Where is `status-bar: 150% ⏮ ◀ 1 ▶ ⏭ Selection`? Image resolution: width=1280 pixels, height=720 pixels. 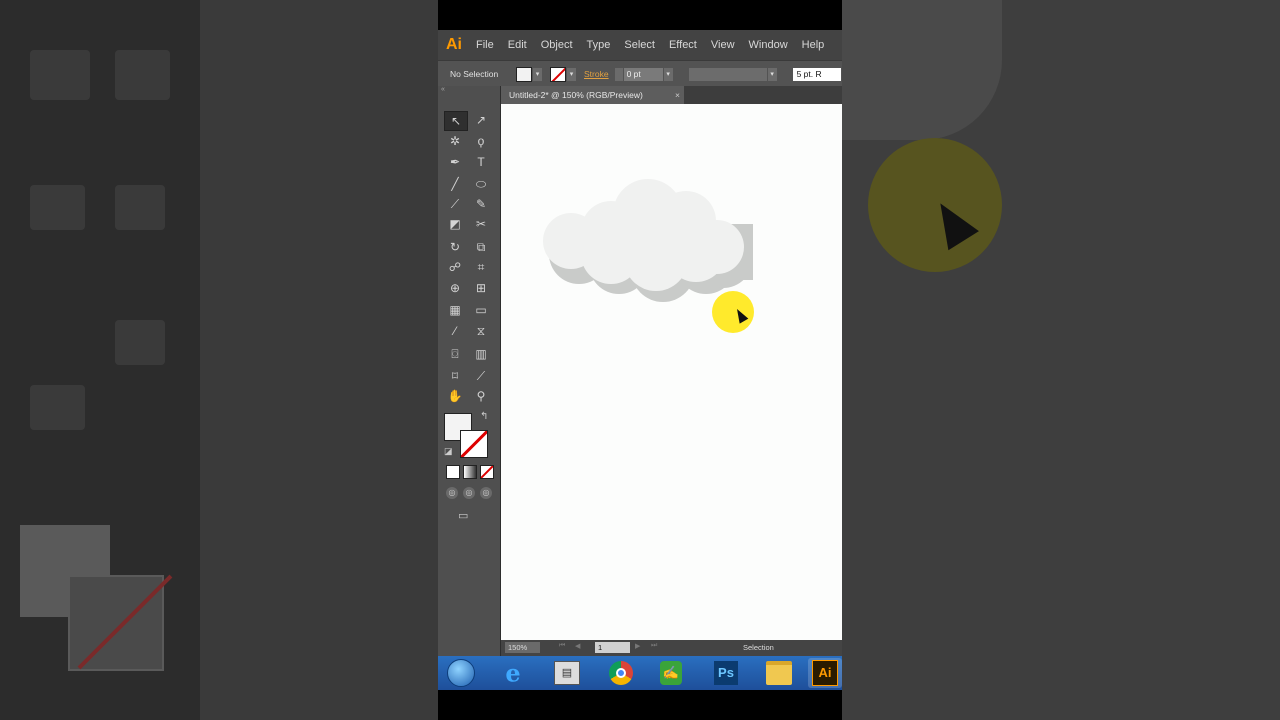 status-bar: 150% ⏮ ◀ 1 ▶ ⏭ Selection is located at coordinates (671, 648).